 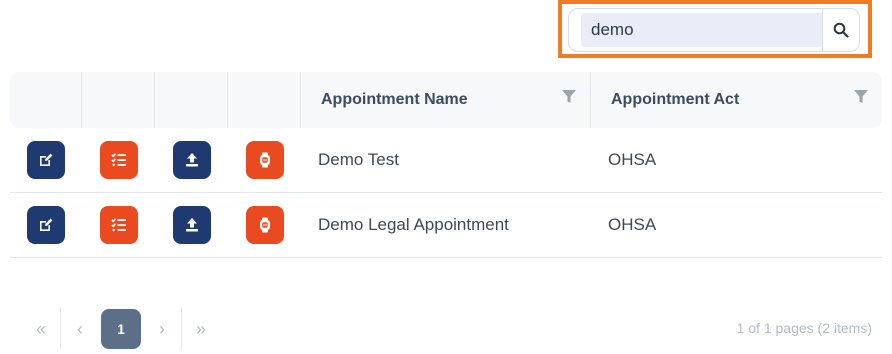 I want to click on column-header-appointment-act: Appointment Act, so click(x=736, y=100).